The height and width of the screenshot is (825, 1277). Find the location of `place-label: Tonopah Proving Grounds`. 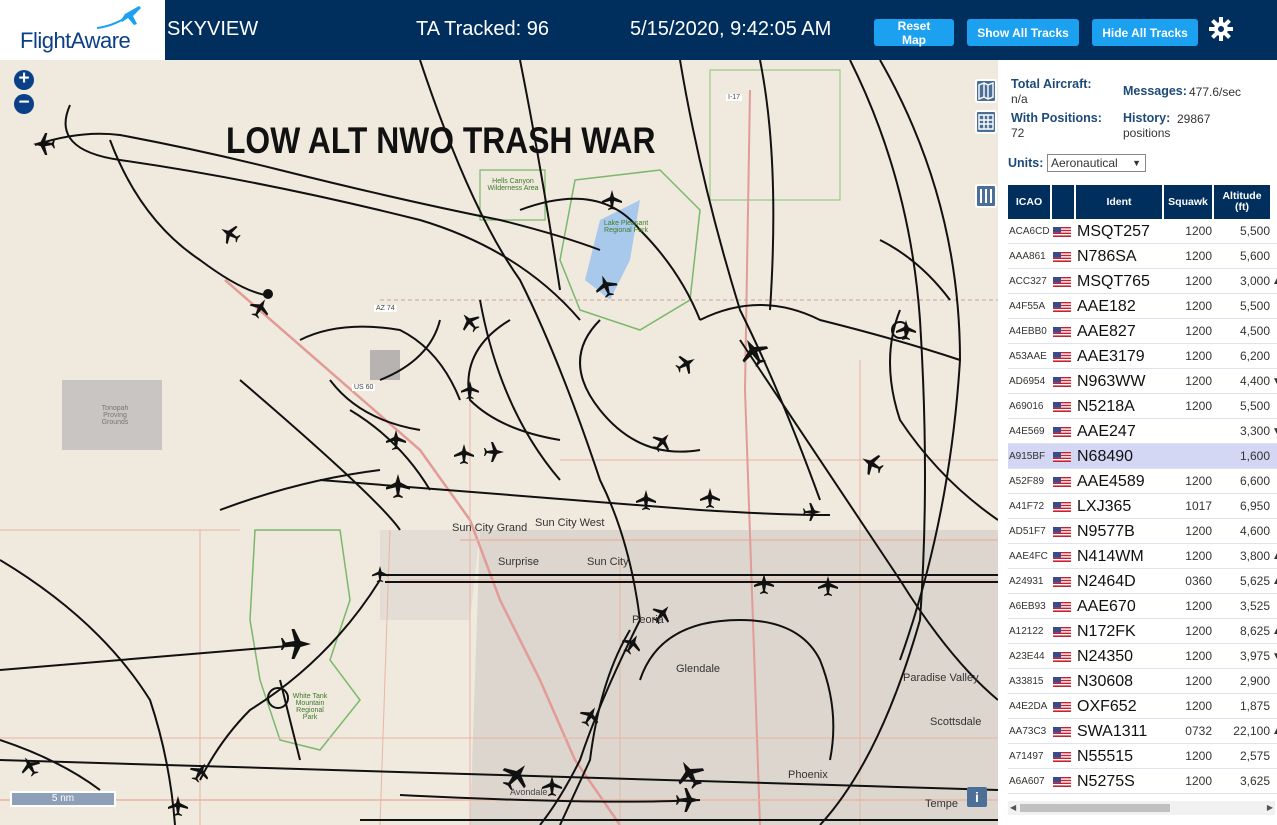

place-label: Tonopah Proving Grounds is located at coordinates (115, 415).